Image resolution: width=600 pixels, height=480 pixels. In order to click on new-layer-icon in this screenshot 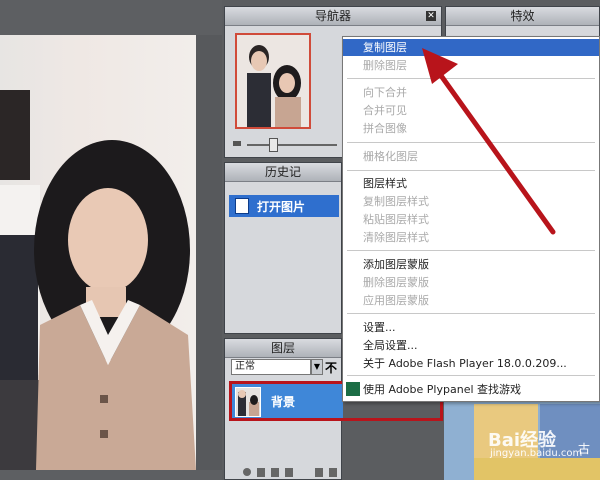, I will do `click(319, 472)`.